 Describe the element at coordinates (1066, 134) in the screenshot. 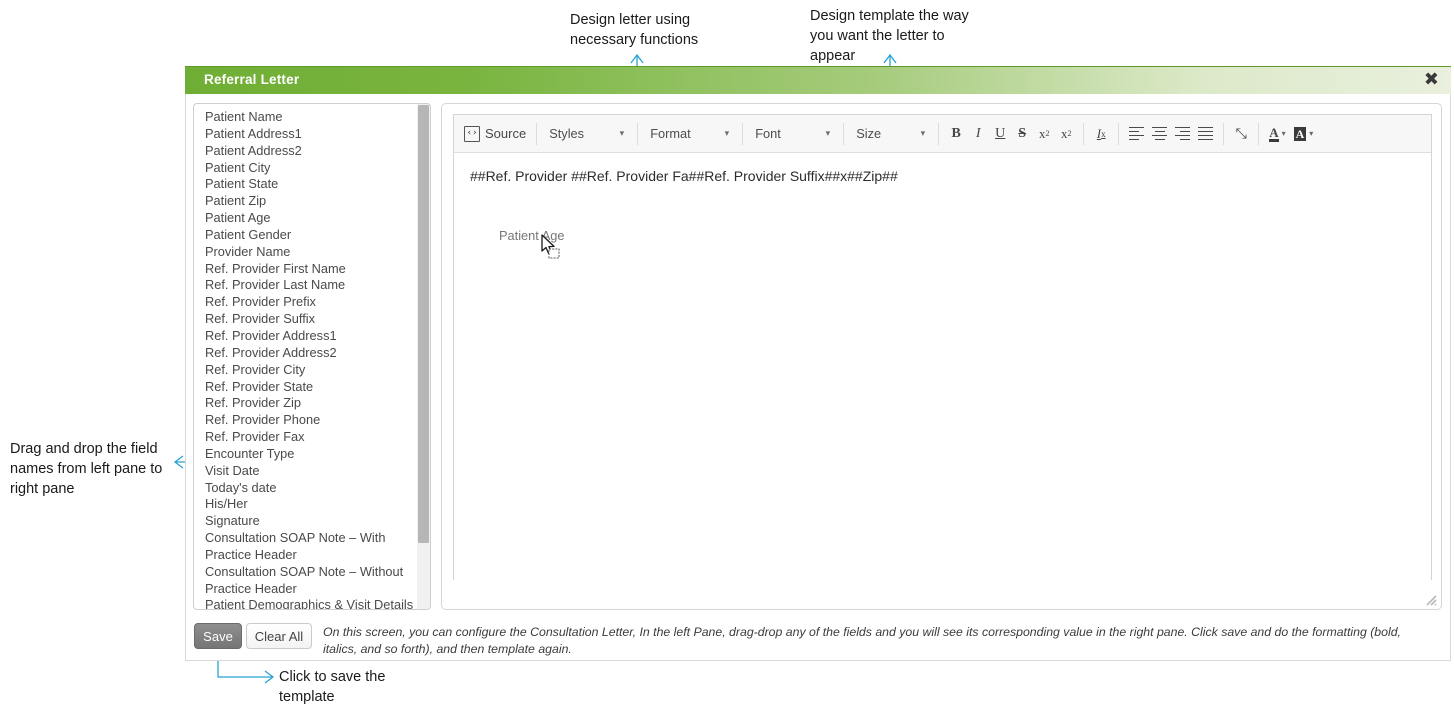

I see `superscript-button: x2` at that location.